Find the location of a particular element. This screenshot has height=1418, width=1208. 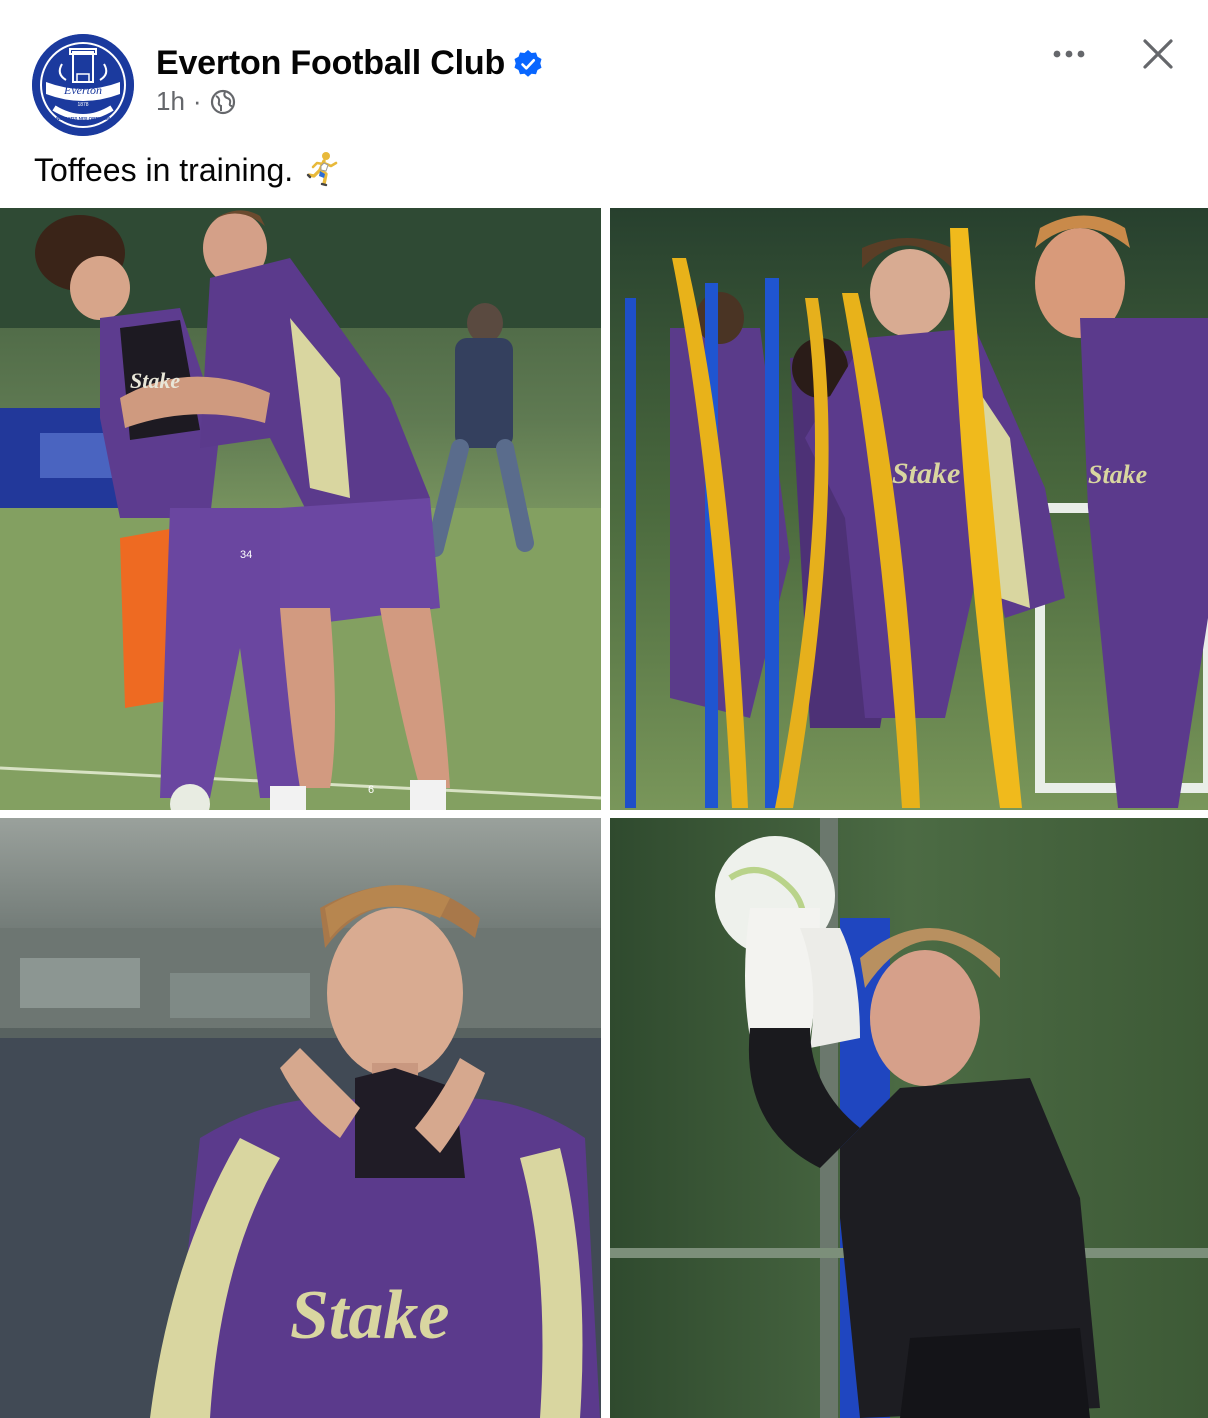

caption-text: Toffees in training. is located at coordinates (164, 170).